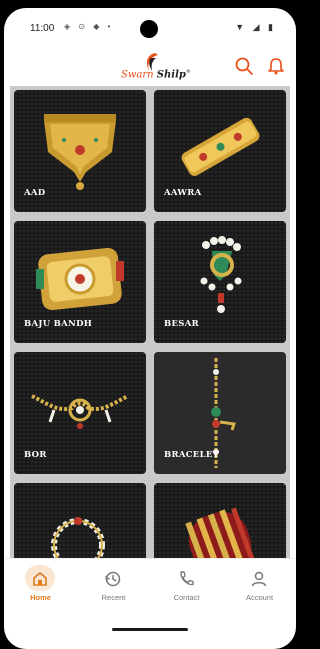 This screenshot has height=649, width=320. I want to click on nav-recent: Recent, so click(113, 588).